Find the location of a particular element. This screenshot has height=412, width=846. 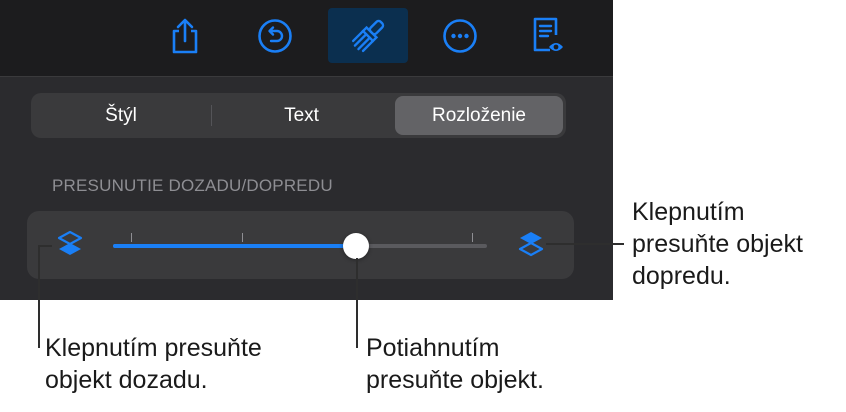

more-button is located at coordinates (460, 35).